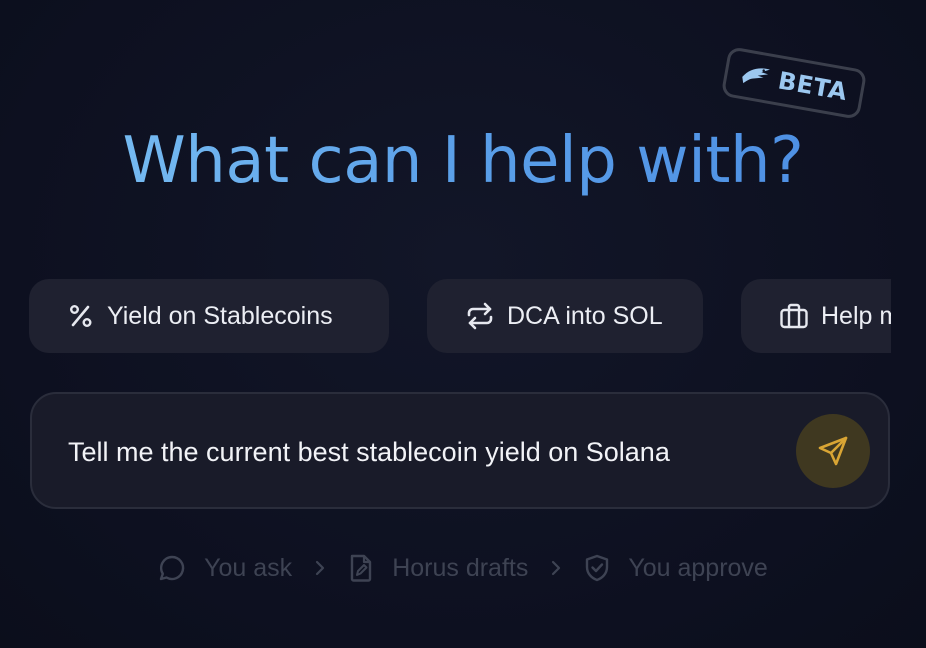  I want to click on suggestion-label: Help m, so click(856, 315).